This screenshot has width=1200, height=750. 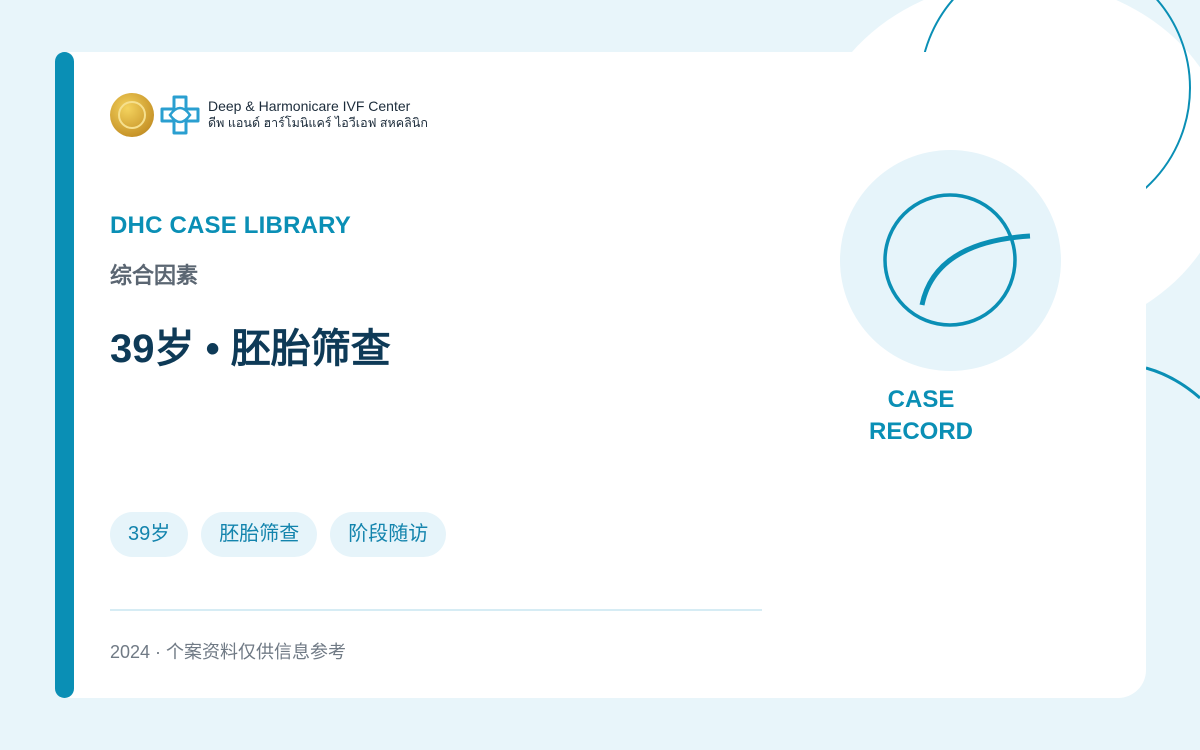 What do you see at coordinates (64, 375) in the screenshot?
I see `card-accent-bar` at bounding box center [64, 375].